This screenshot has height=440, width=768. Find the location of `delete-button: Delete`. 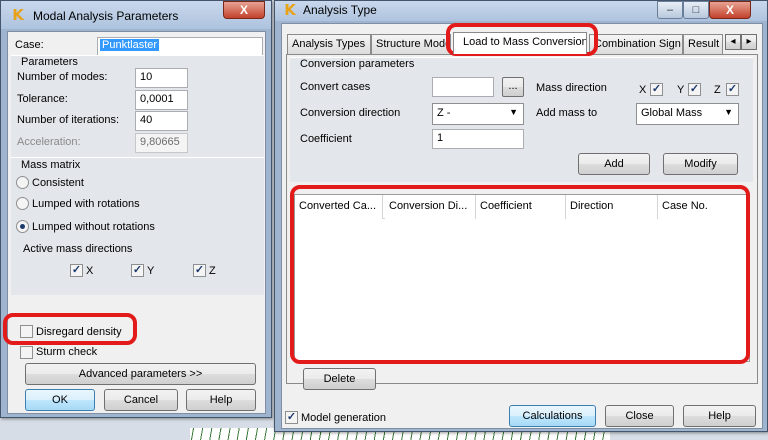

delete-button: Delete is located at coordinates (339, 379).